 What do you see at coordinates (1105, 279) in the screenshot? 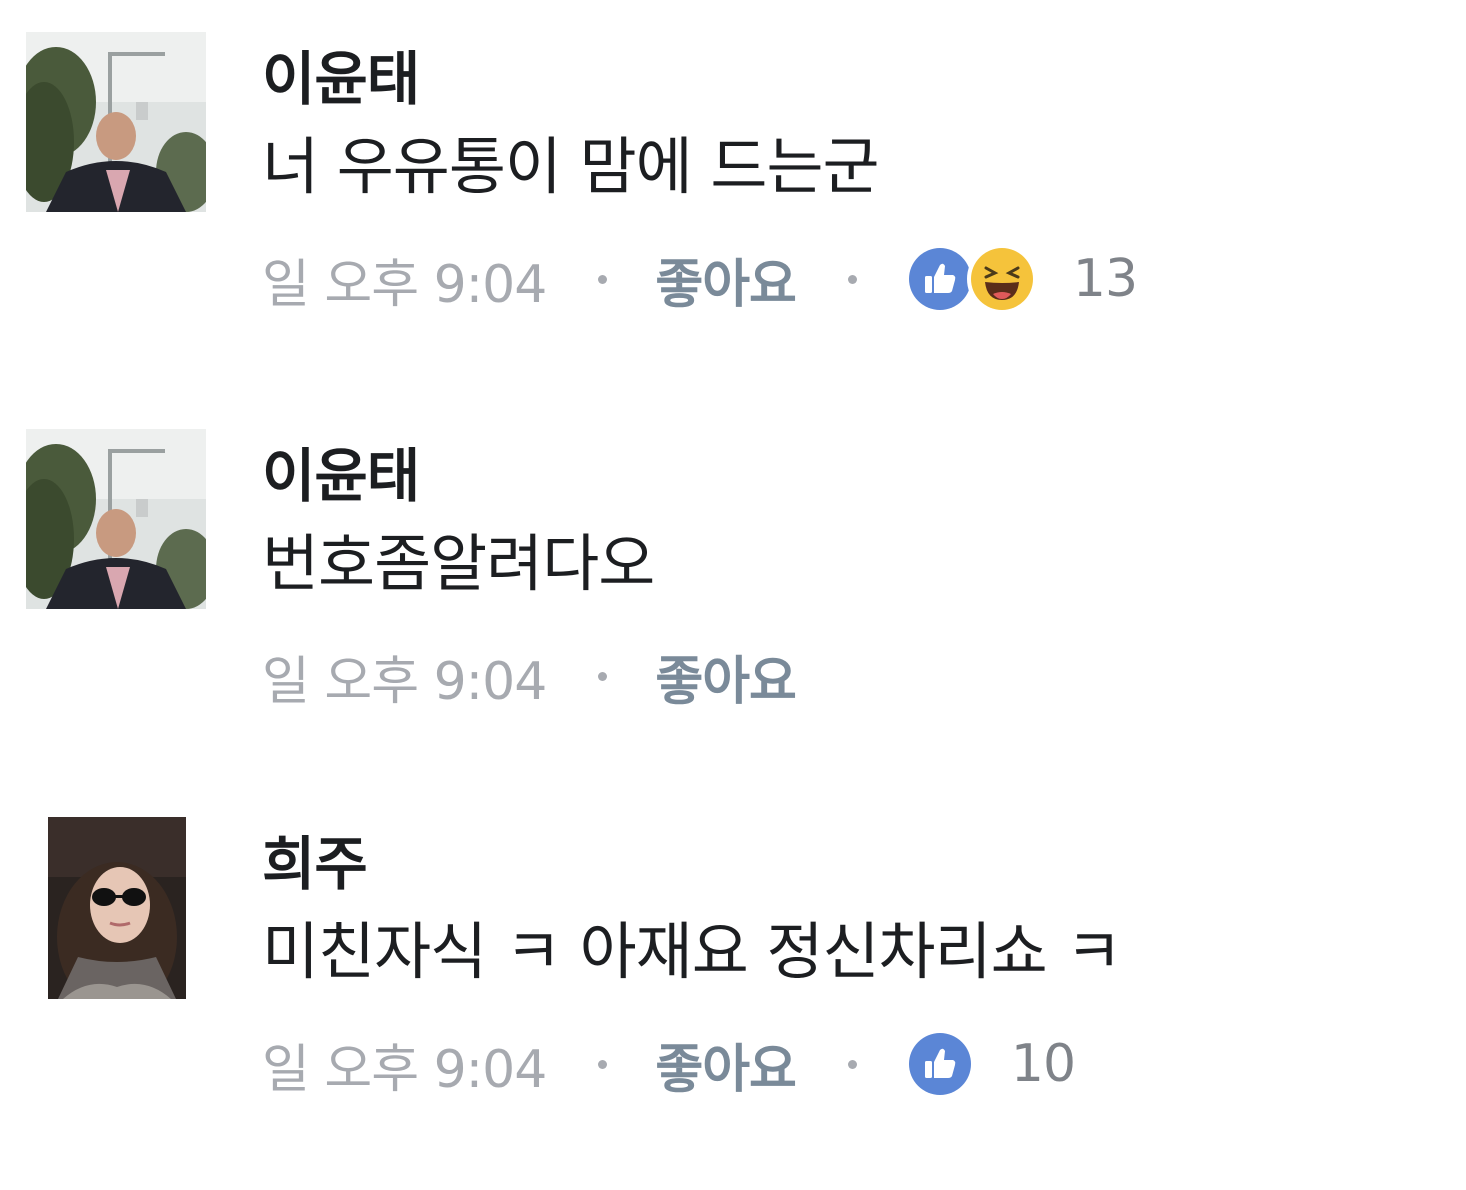
I see `reaction-count: 13` at bounding box center [1105, 279].